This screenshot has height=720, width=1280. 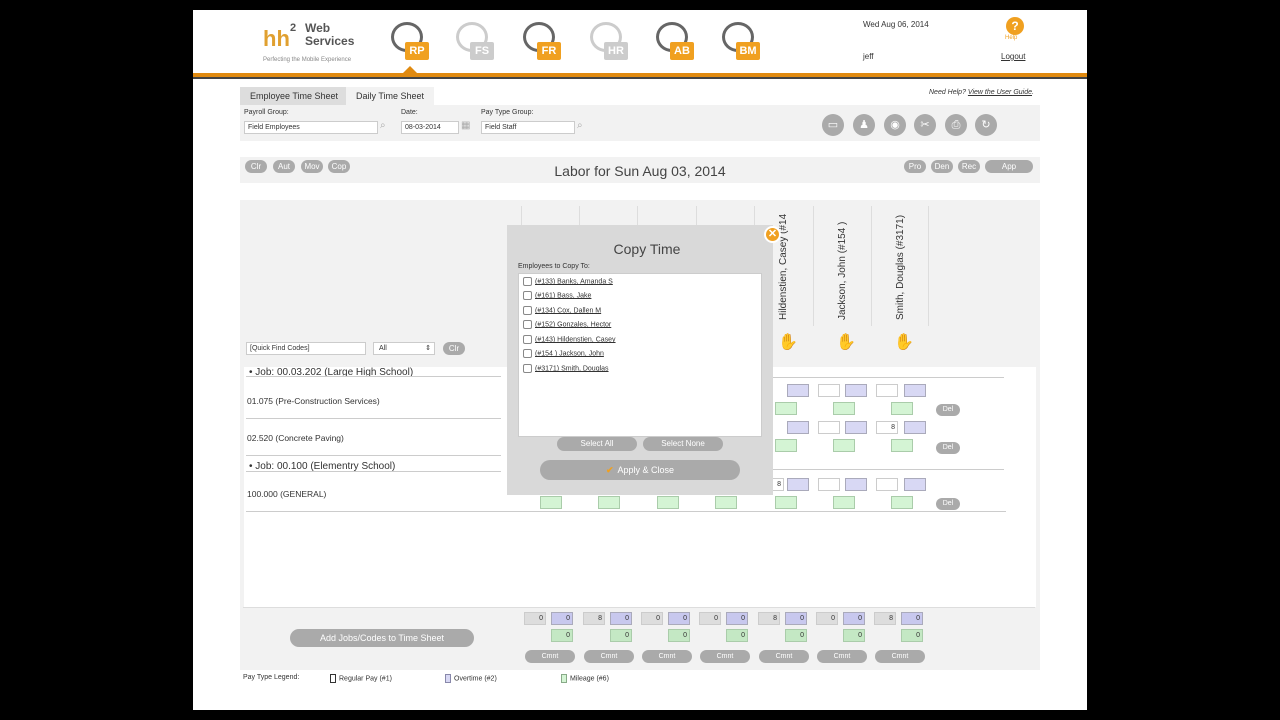 I want to click on receive-button: Rec, so click(x=969, y=166).